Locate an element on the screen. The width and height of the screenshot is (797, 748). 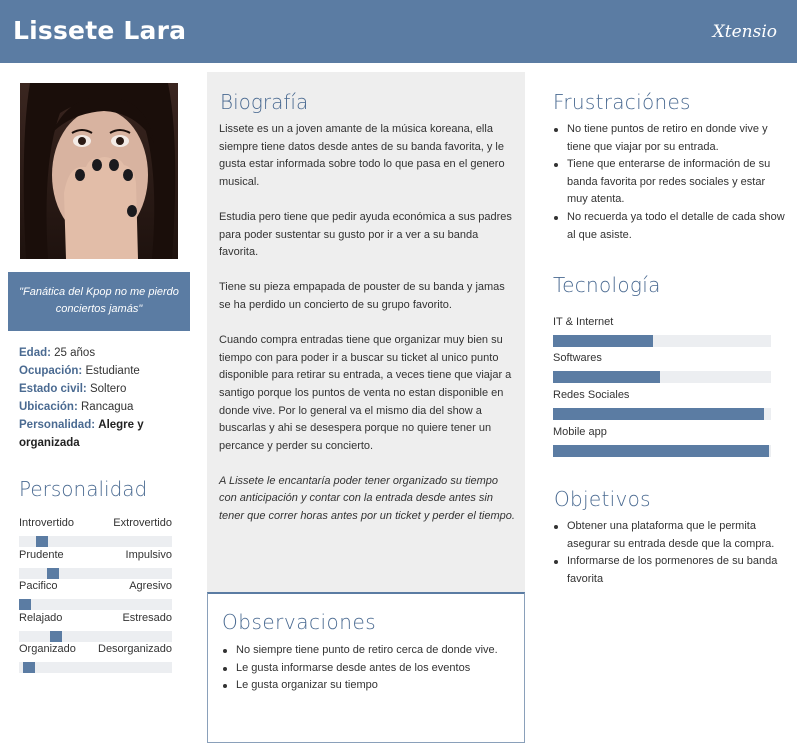
trait-labels: Pacifico Agresivo is located at coordinates (95, 587).